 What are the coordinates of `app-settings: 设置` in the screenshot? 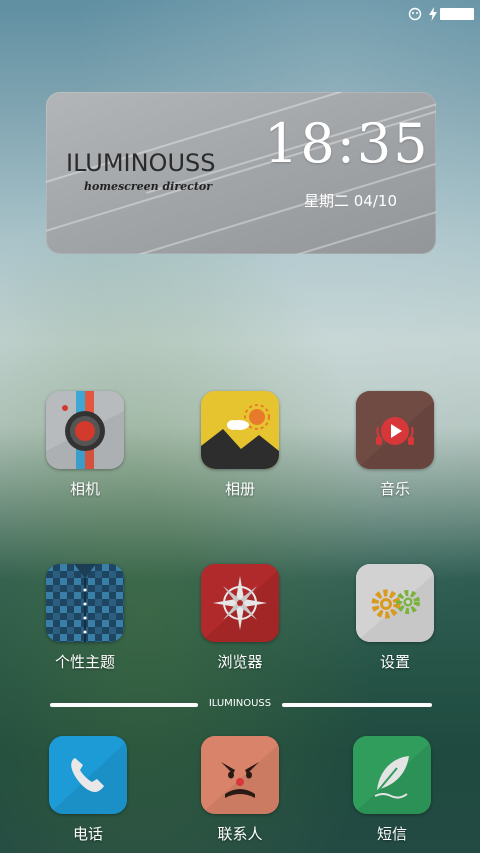 It's located at (395, 618).